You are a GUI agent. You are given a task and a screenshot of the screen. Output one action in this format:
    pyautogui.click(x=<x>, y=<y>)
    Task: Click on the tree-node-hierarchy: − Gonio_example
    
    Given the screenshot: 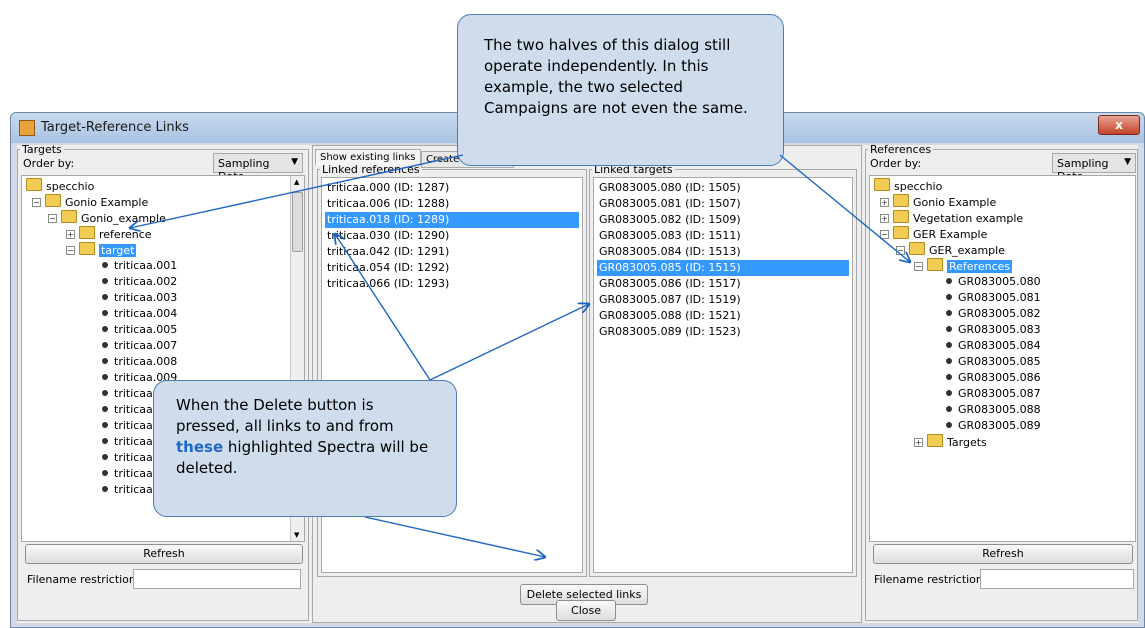 What is the action you would take?
    pyautogui.click(x=107, y=218)
    